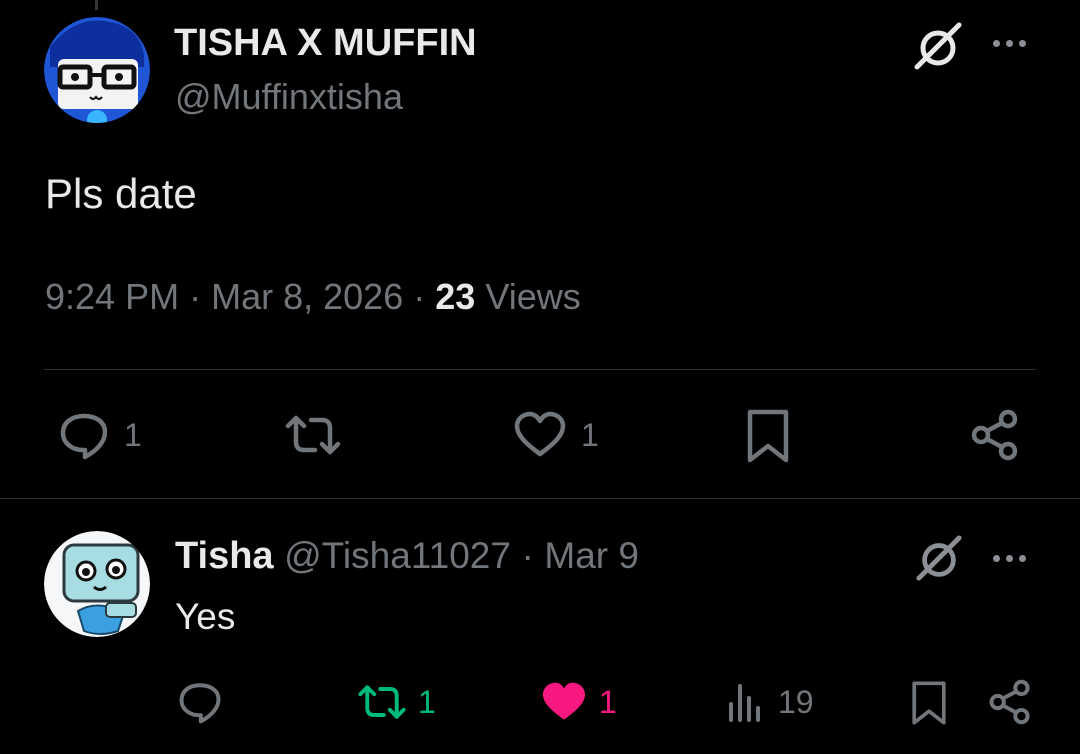 The width and height of the screenshot is (1080, 754). I want to click on like-button: 1, so click(556, 435).